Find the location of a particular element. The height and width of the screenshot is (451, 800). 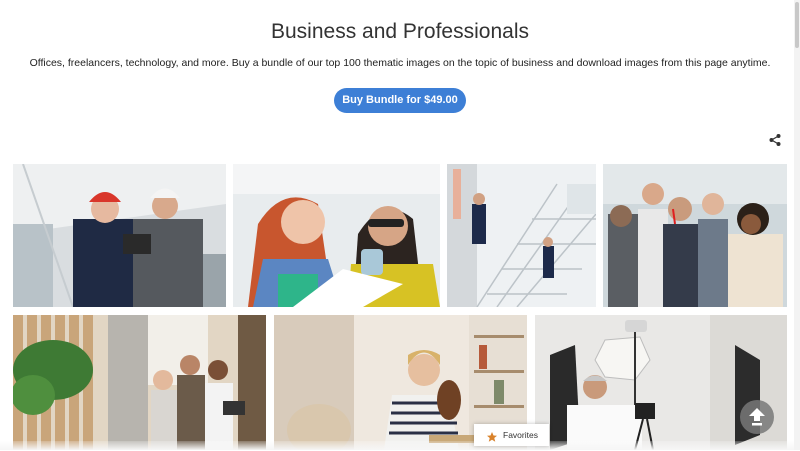

star-icon is located at coordinates (492, 435).